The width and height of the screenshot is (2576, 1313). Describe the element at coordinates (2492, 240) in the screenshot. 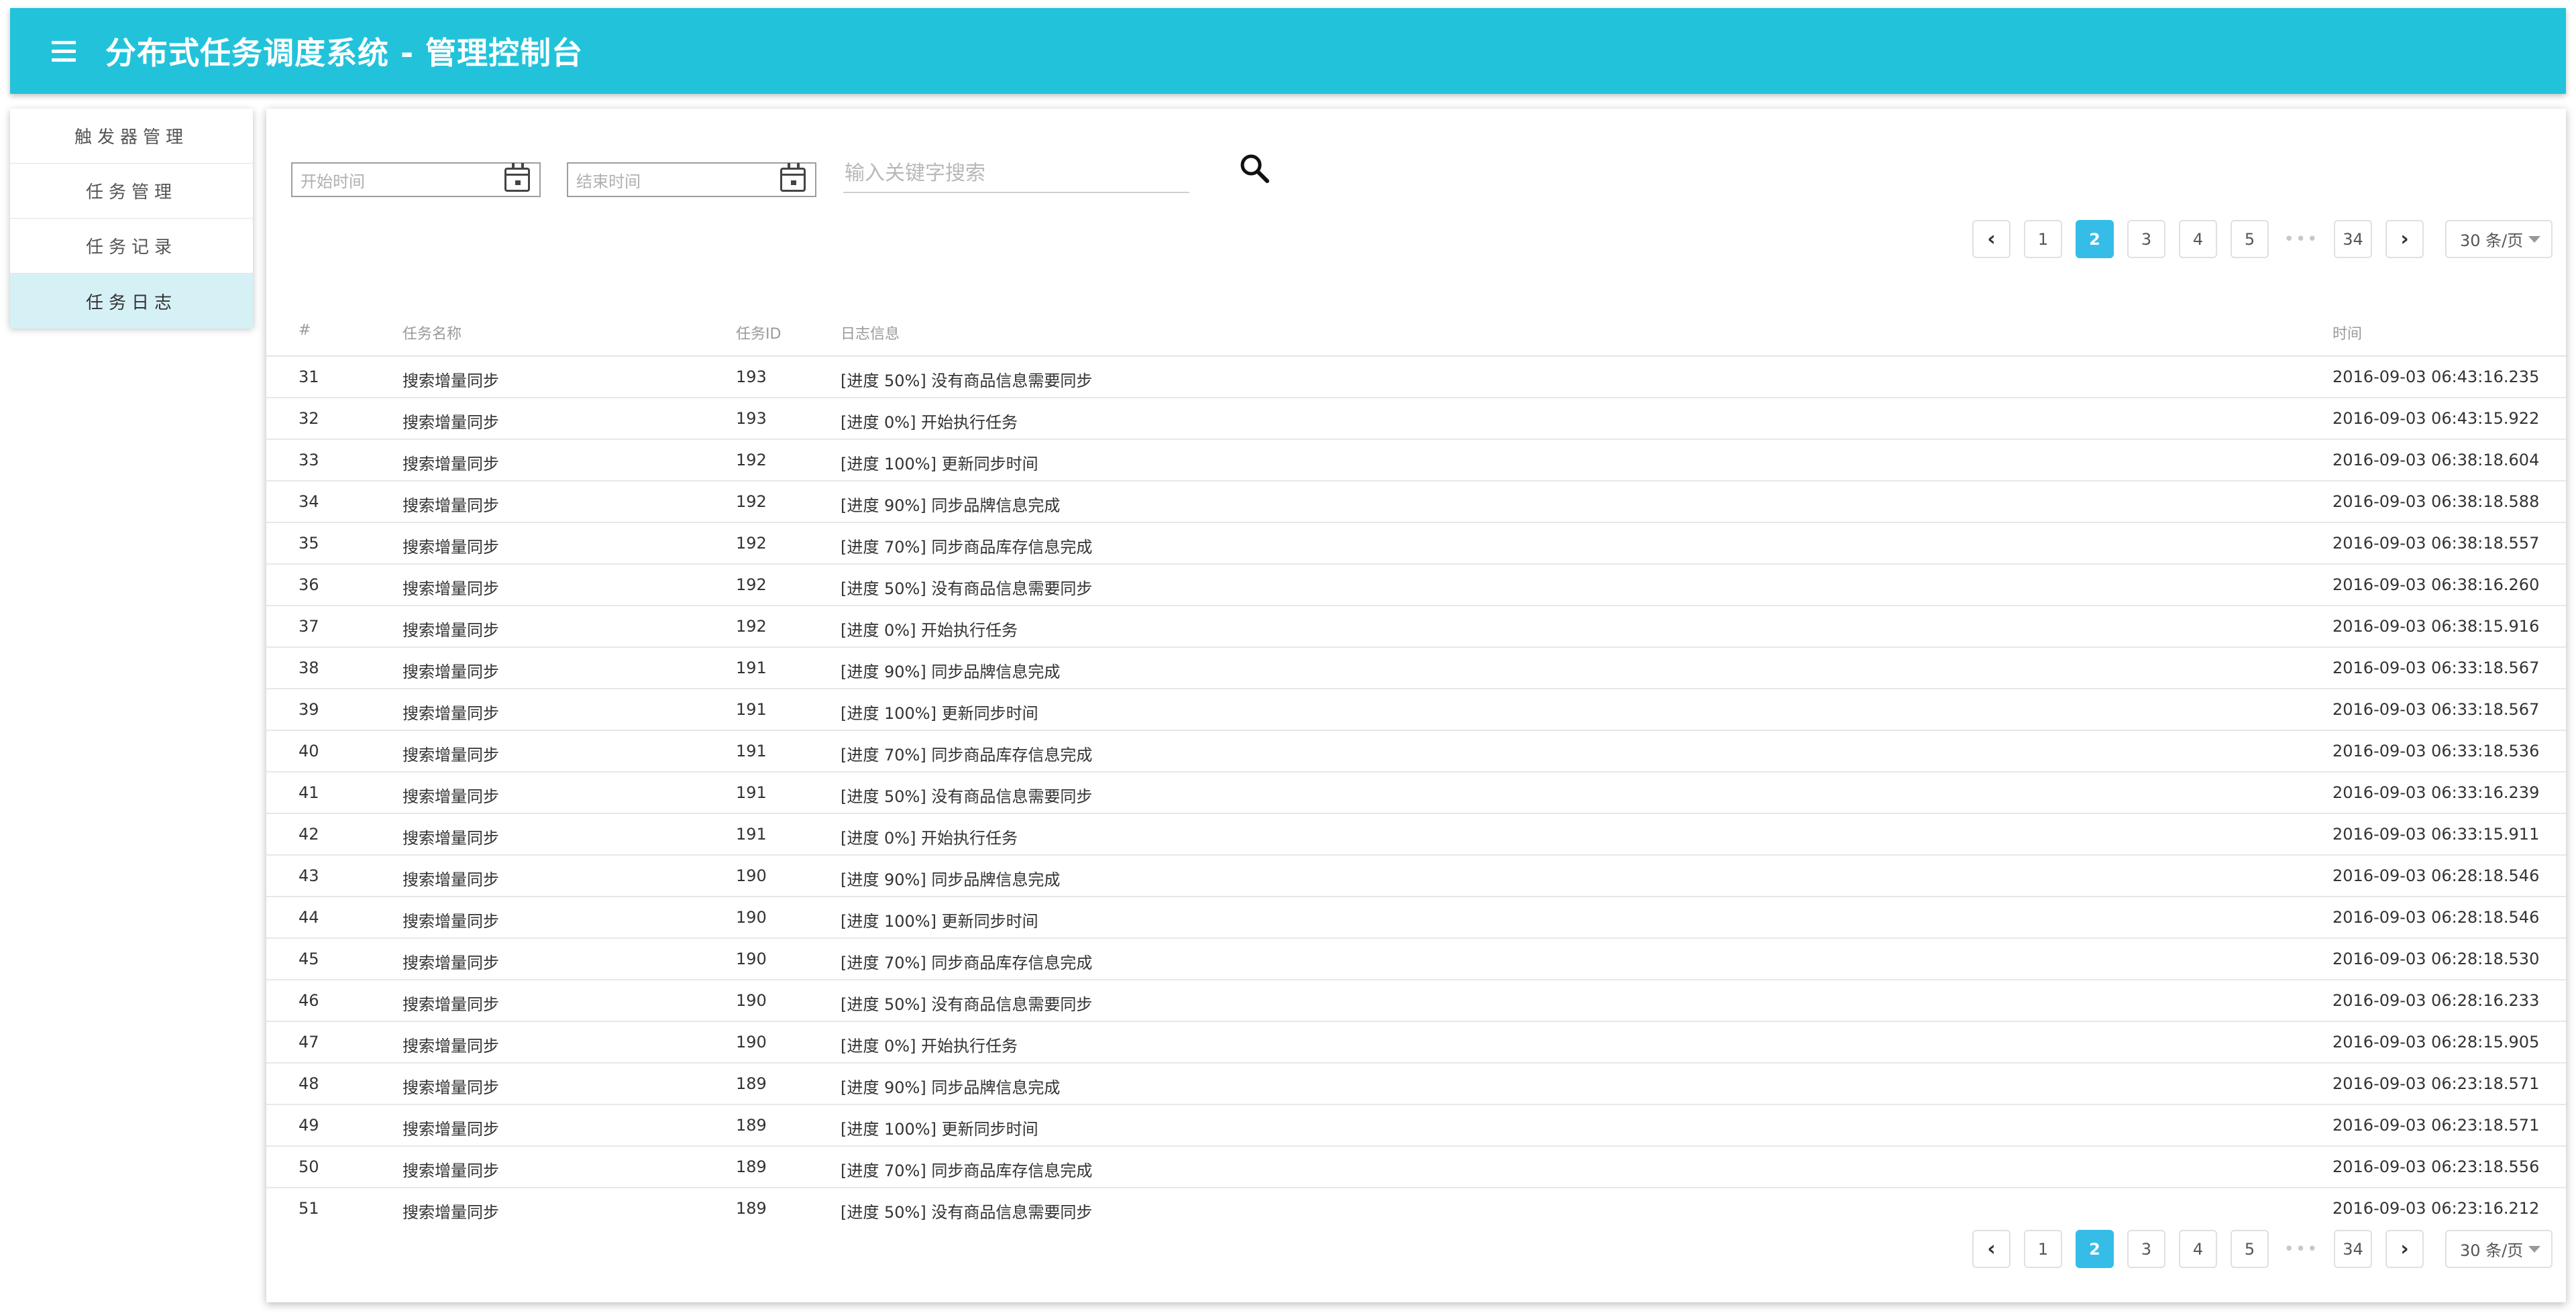

I see `per-page-value: 30 条/页` at that location.